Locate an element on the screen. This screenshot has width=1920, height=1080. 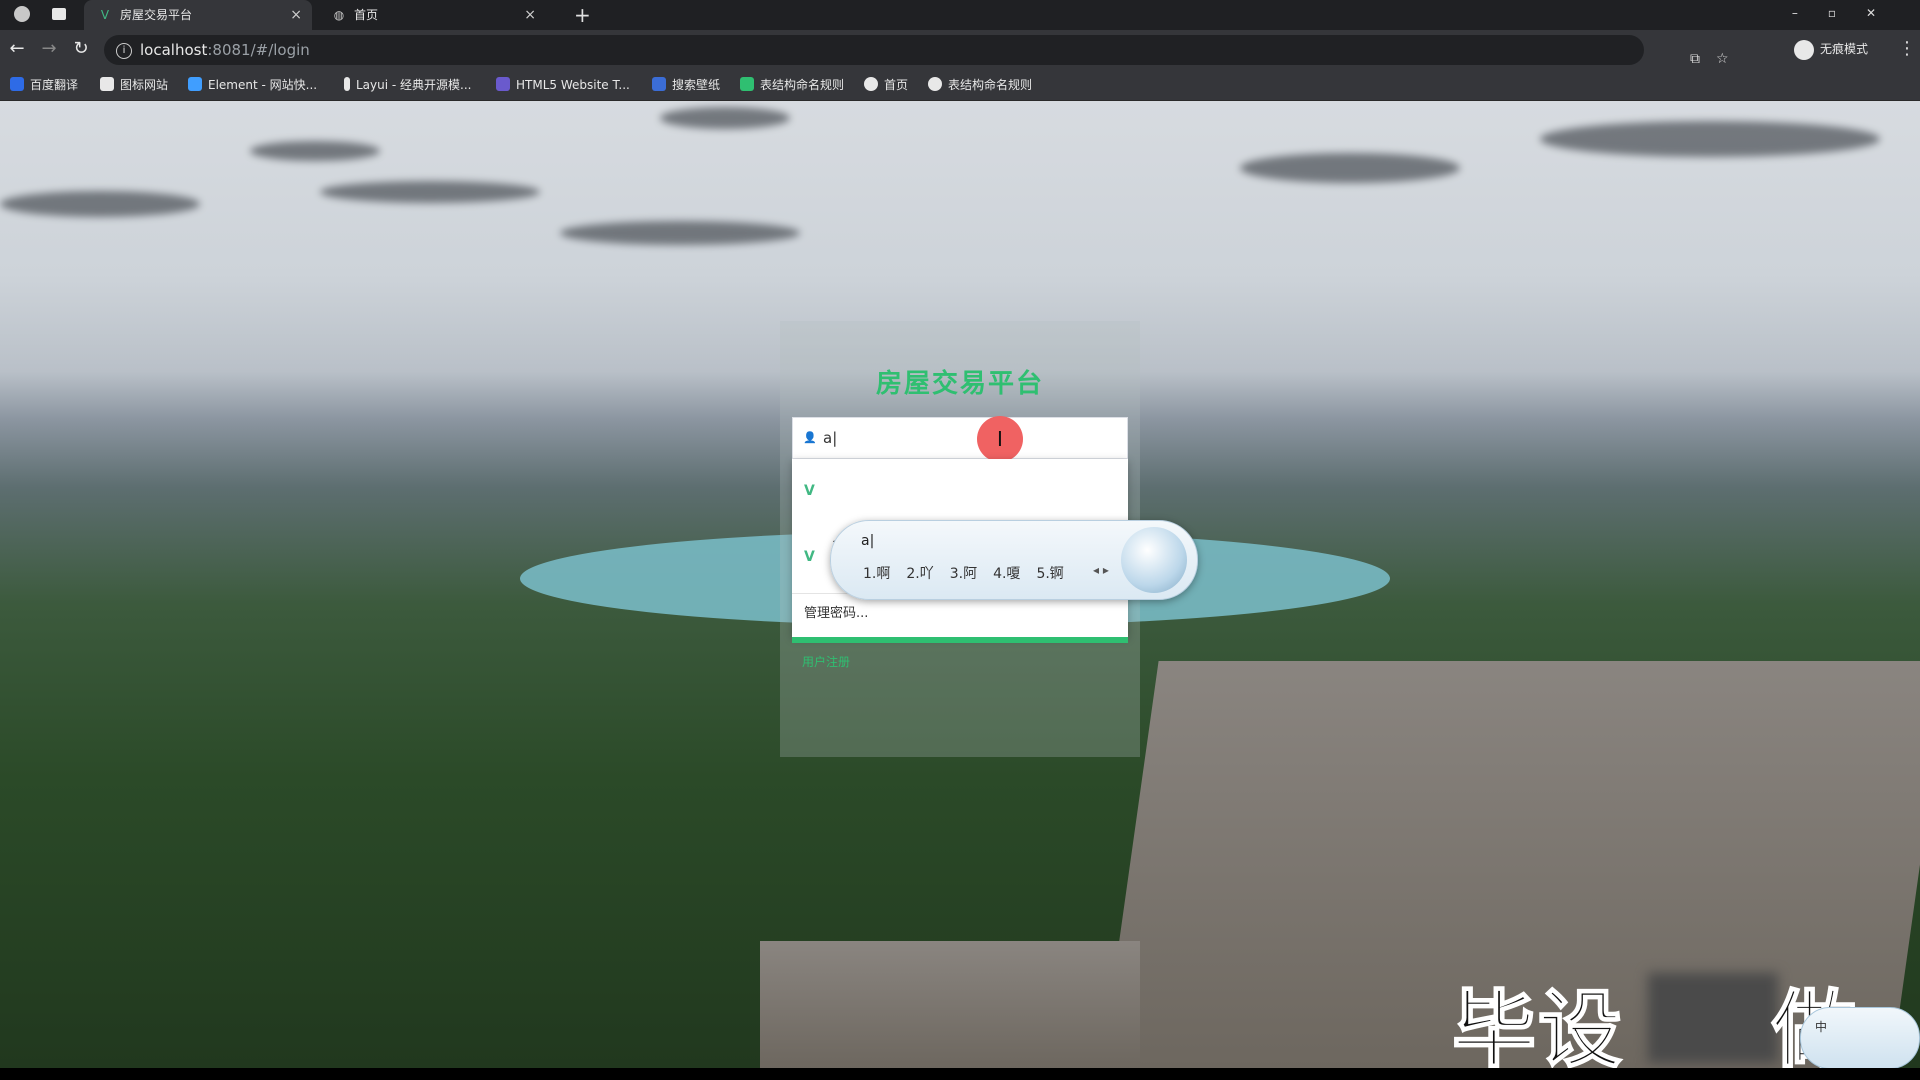
url-host: localhost is located at coordinates (174, 50).